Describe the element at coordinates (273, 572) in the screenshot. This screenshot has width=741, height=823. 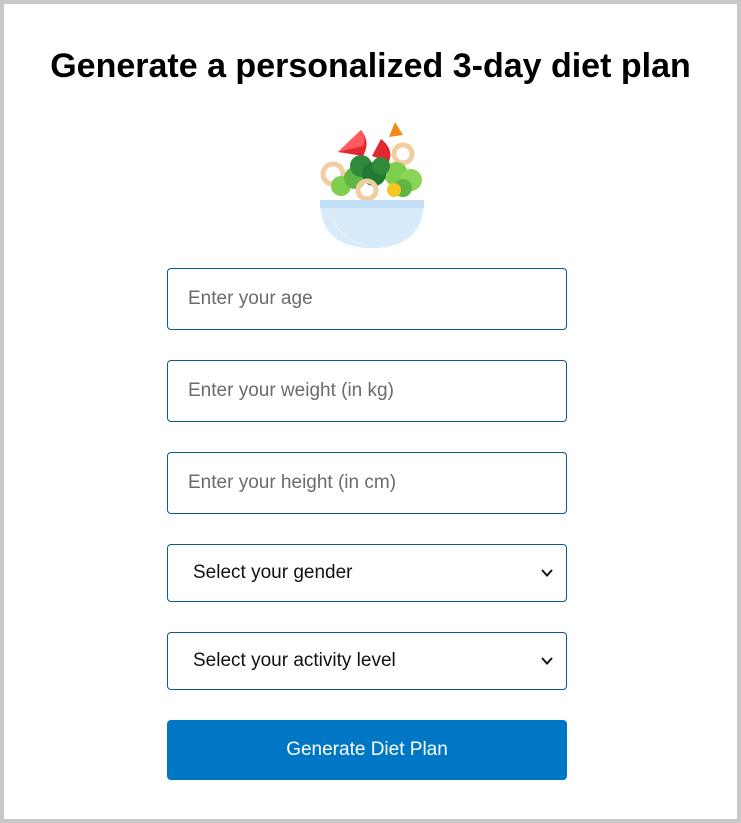
I see `gender-select-value: Select your gender` at that location.